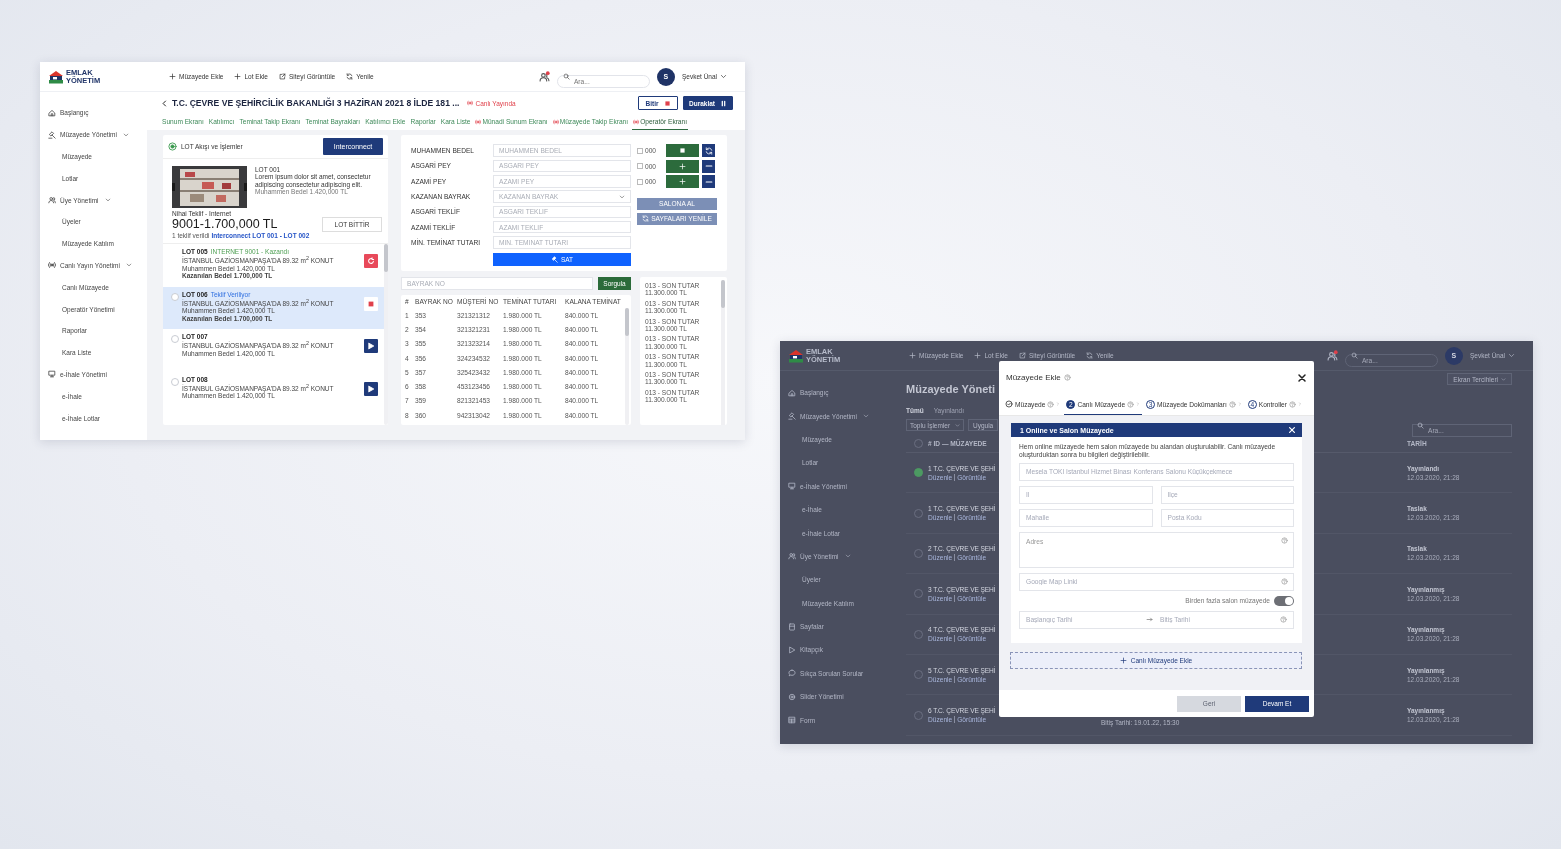 Image resolution: width=1561 pixels, height=849 pixels. Describe the element at coordinates (1149, 620) in the screenshot. I see `arrow-icon` at that location.